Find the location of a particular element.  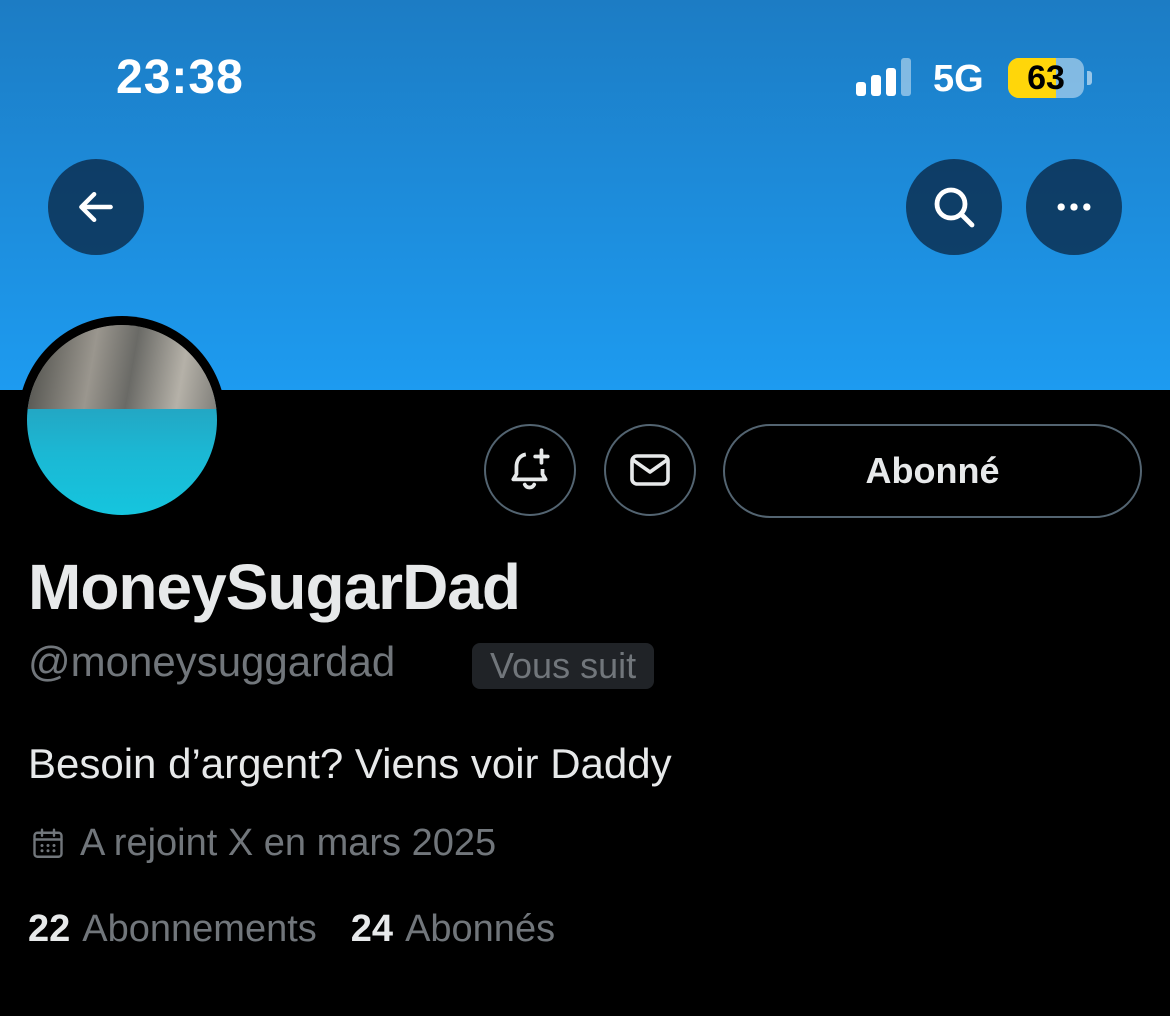

join-date-text: A rejoint X en mars 2025 is located at coordinates (288, 843).